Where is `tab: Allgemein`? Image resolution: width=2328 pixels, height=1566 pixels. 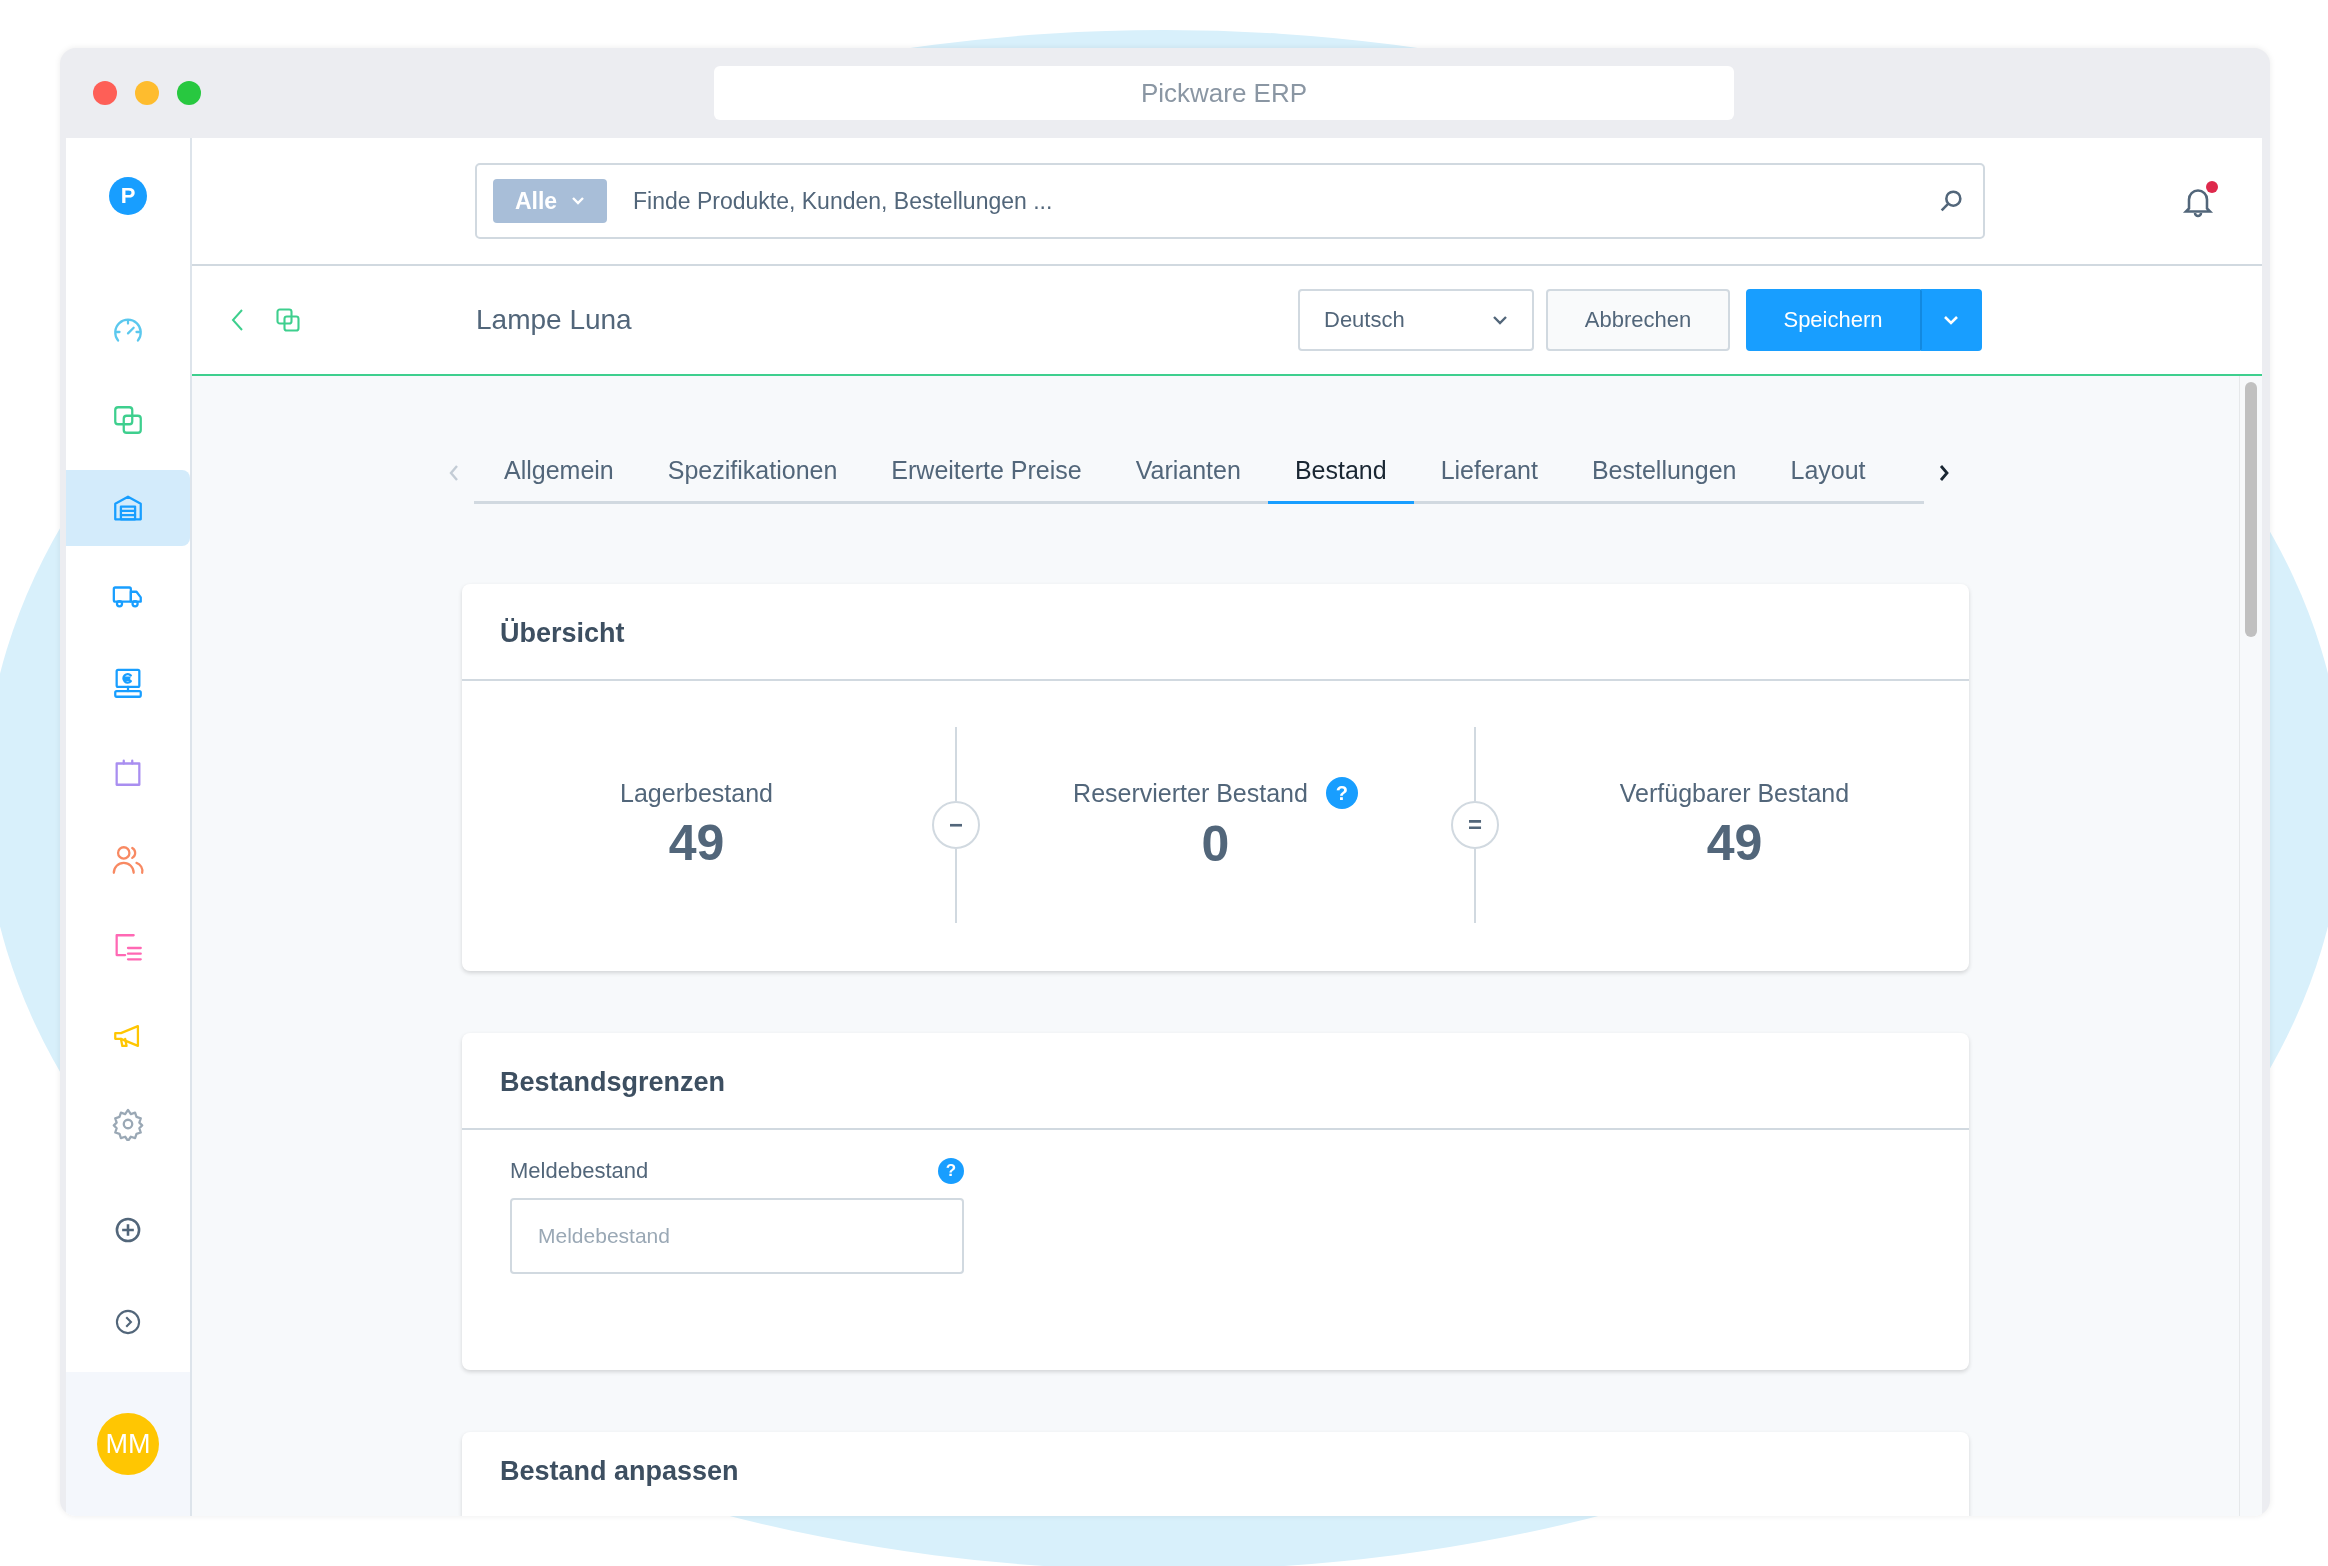
tab: Allgemein is located at coordinates (557, 473).